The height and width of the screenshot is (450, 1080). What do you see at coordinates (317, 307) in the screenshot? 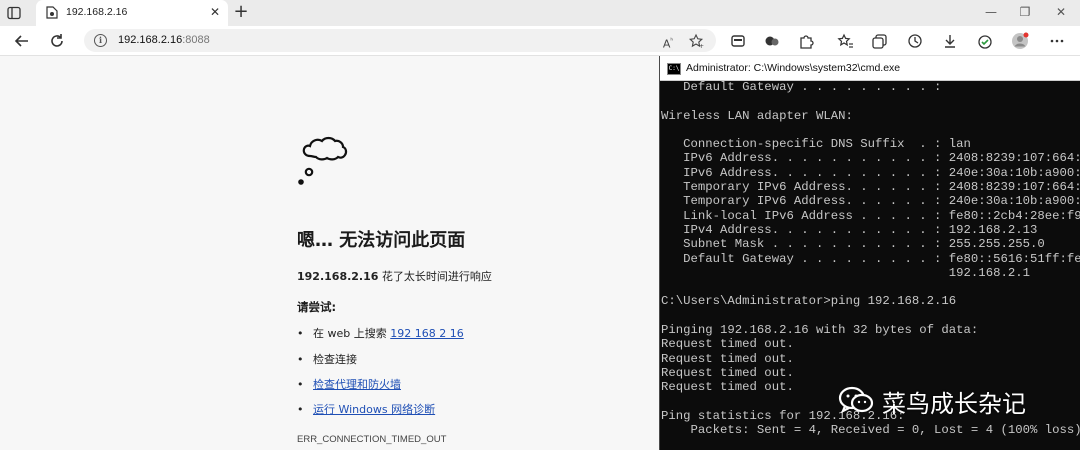
I see `try-heading: 请尝试:` at bounding box center [317, 307].